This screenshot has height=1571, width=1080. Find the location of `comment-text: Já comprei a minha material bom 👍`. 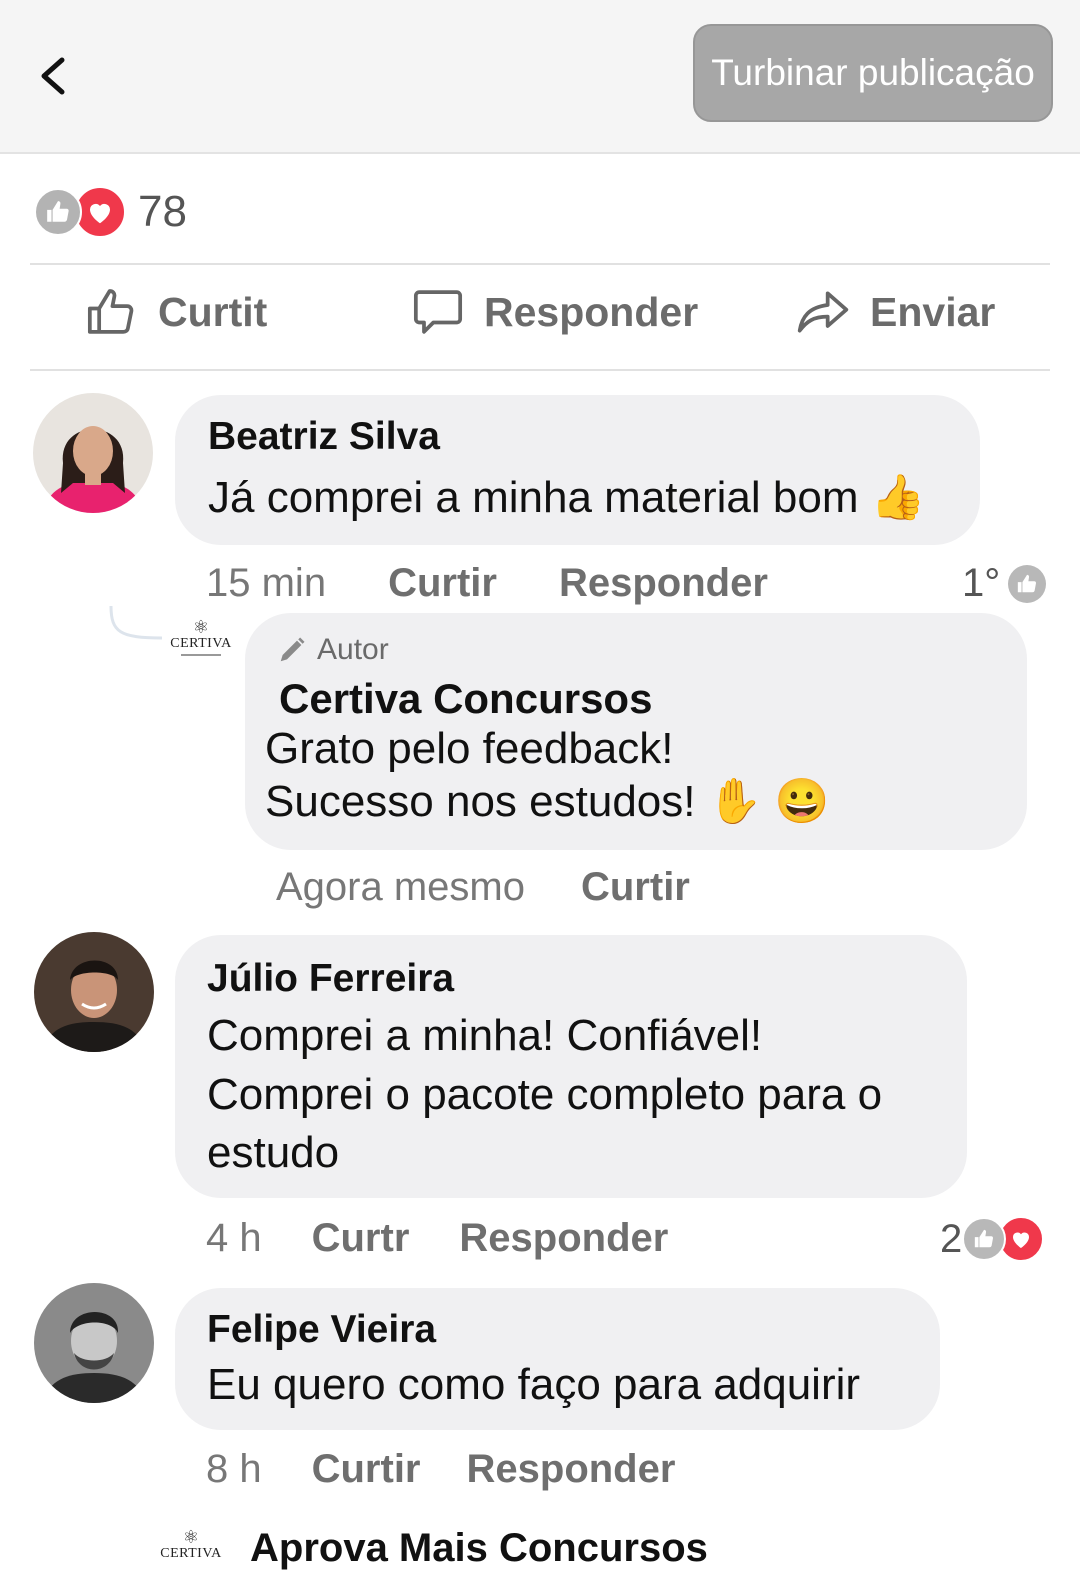

comment-text: Já comprei a minha material bom 👍 is located at coordinates (567, 497).